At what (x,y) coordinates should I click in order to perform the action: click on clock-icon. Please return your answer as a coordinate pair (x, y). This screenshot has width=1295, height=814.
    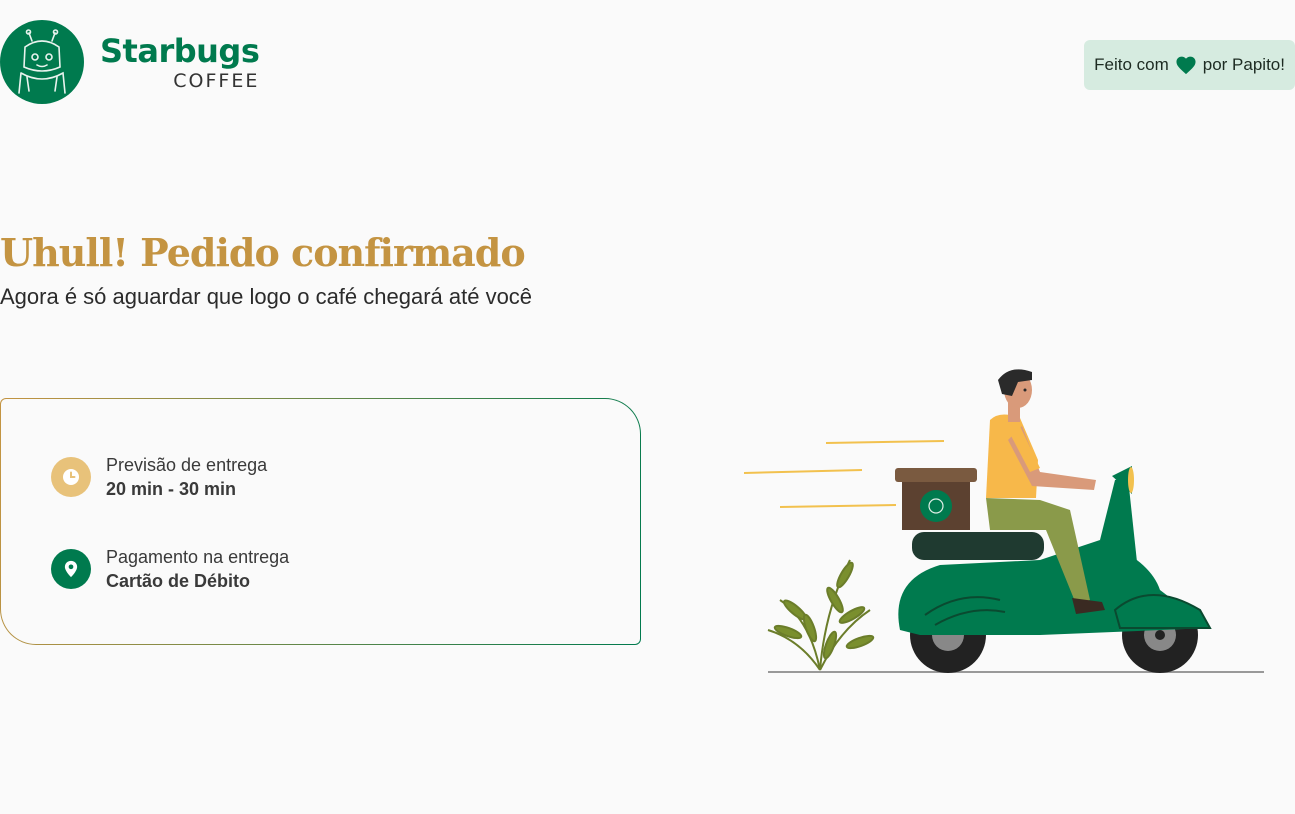
    Looking at the image, I should click on (71, 477).